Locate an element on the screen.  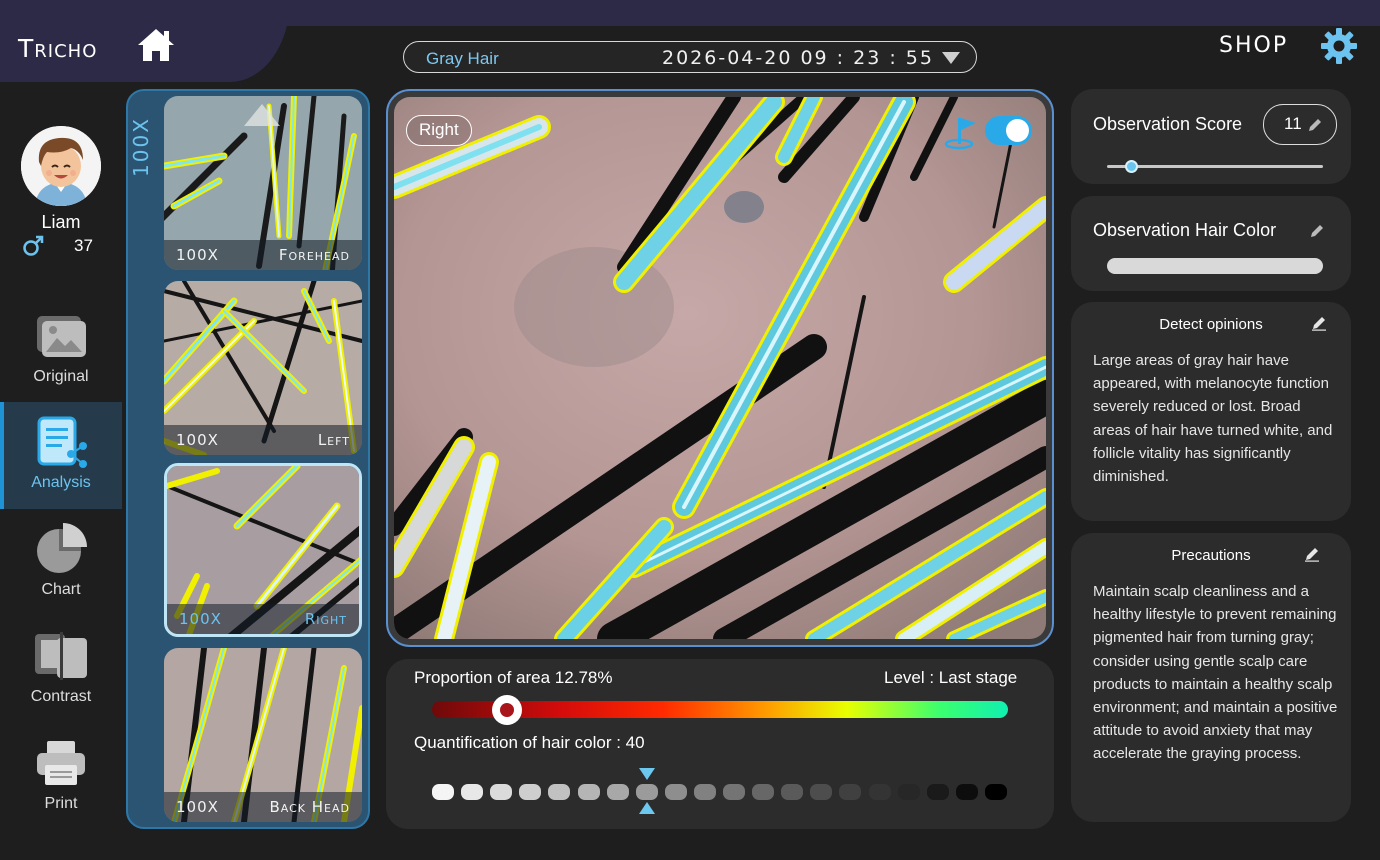
nav-original: Original is located at coordinates (61, 349).